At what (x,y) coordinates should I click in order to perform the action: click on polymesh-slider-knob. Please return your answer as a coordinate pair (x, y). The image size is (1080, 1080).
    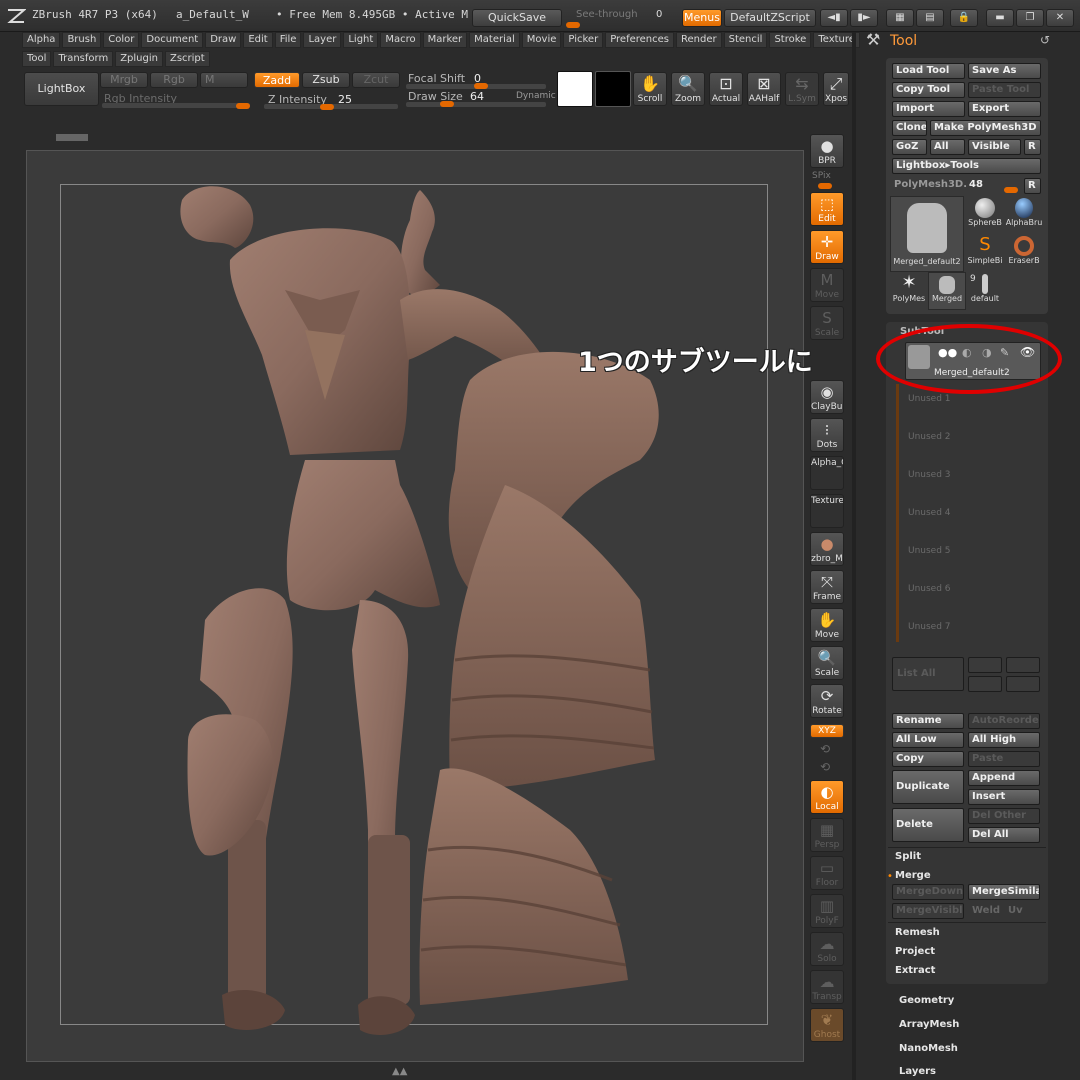
    Looking at the image, I should click on (1011, 190).